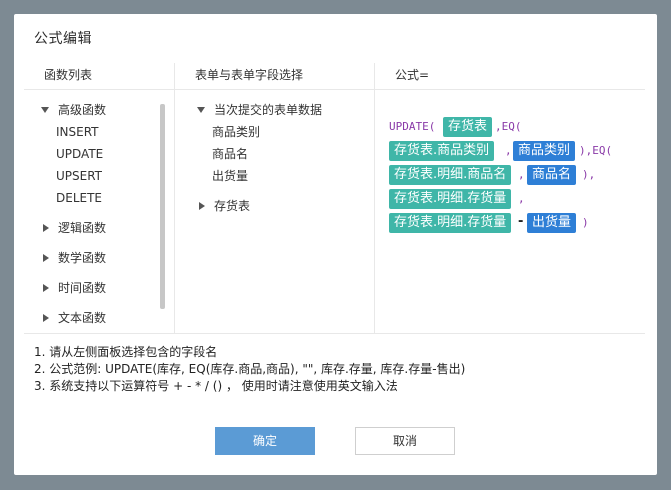 The image size is (671, 490). I want to click on function-list-scrollbar, so click(162, 206).